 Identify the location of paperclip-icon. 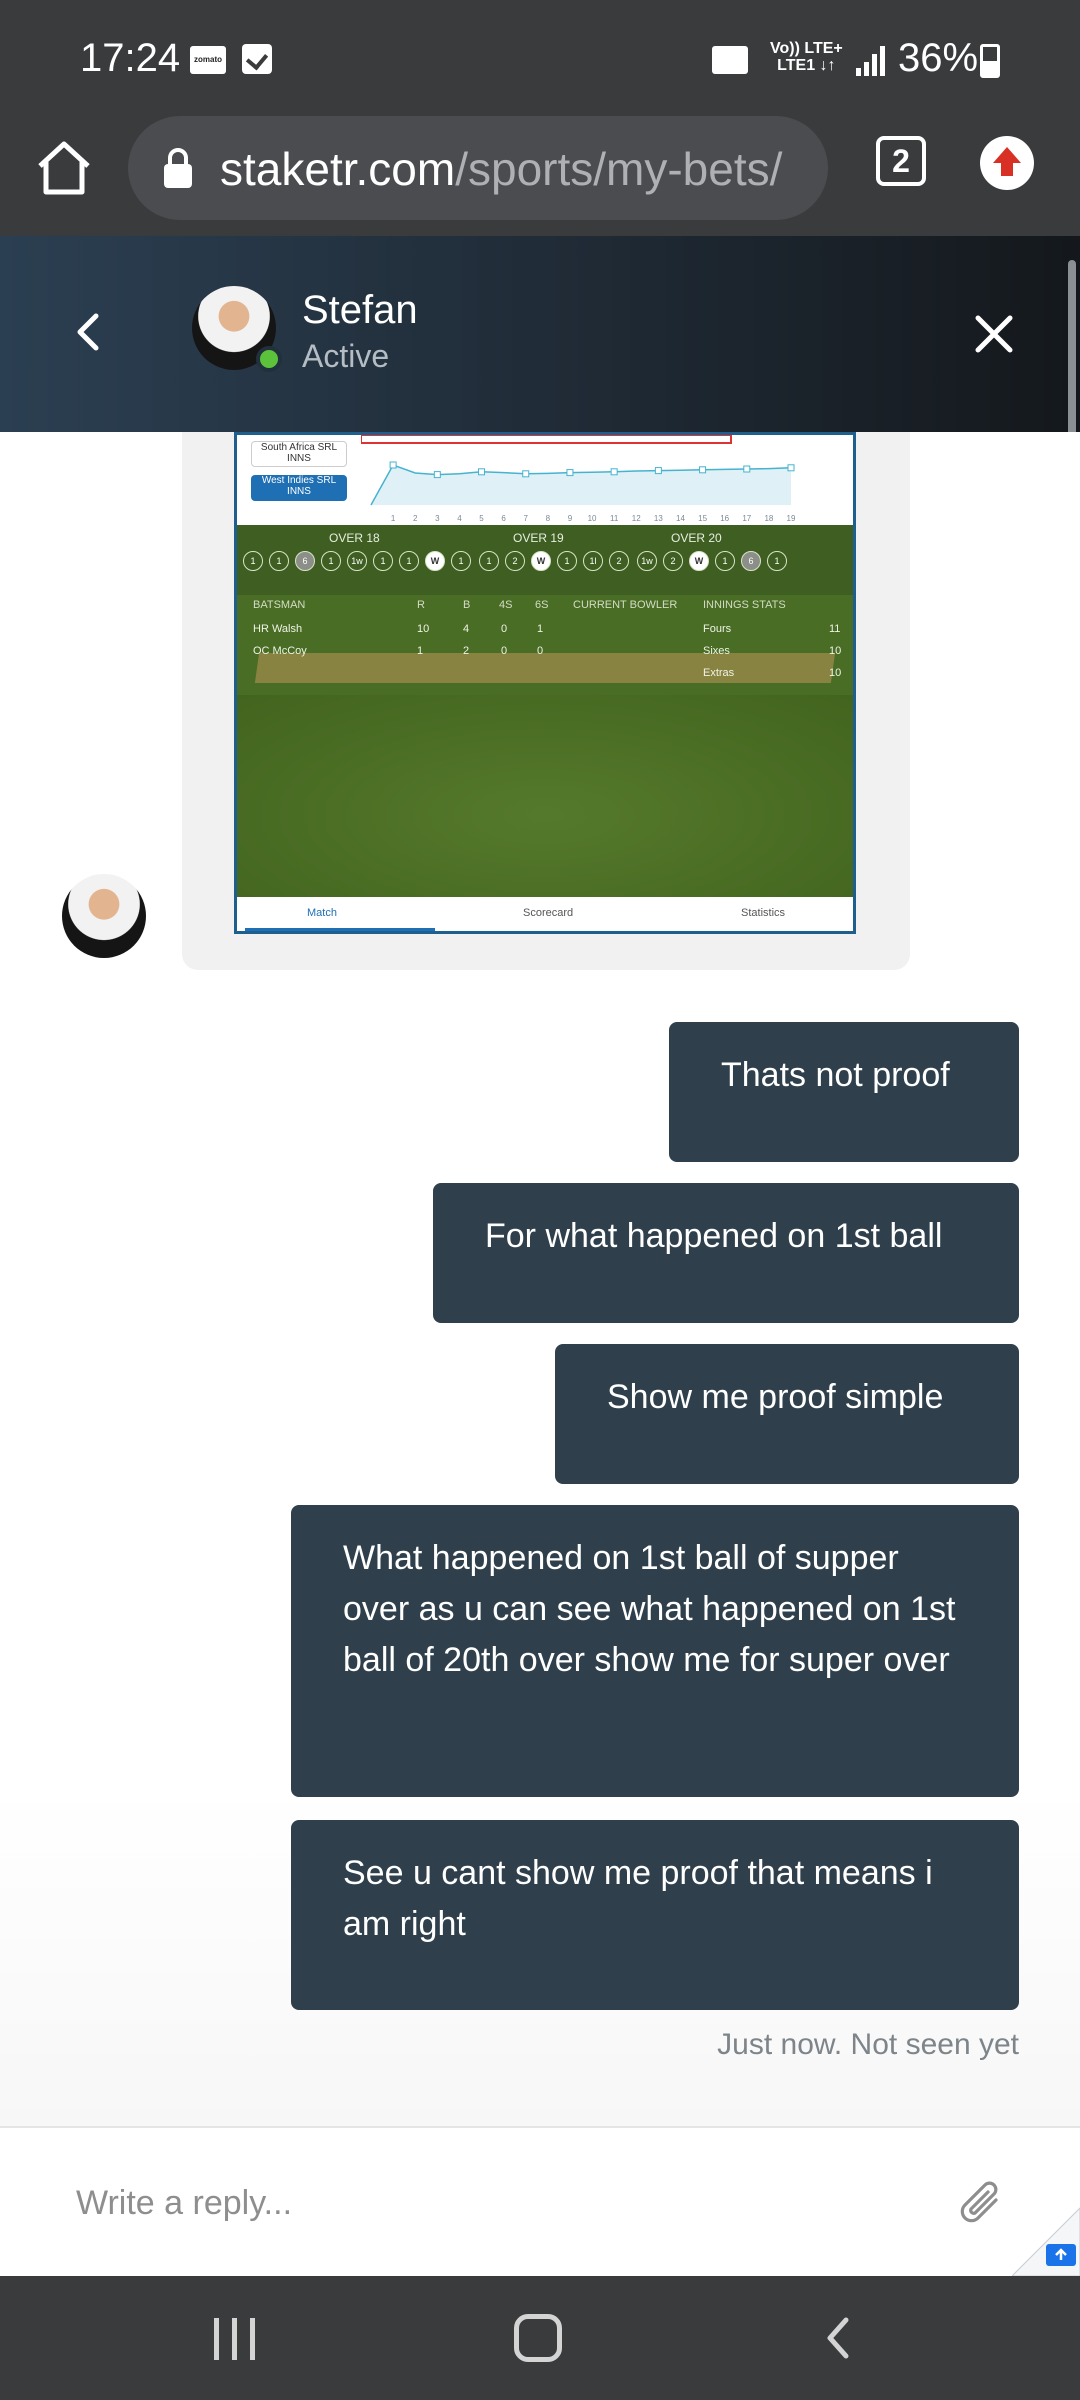
(982, 2204).